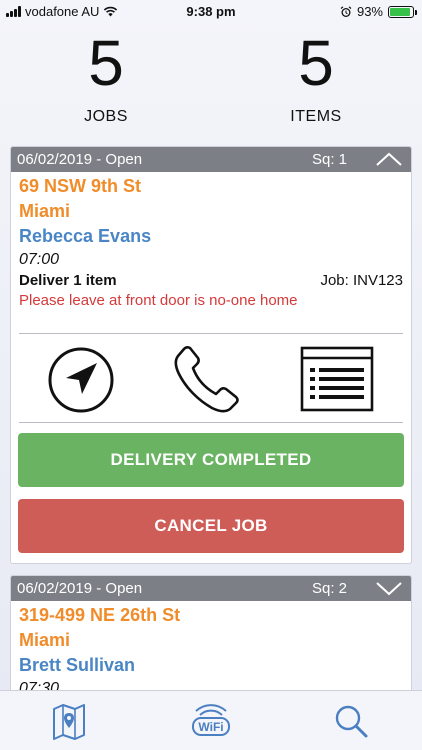 Image resolution: width=422 pixels, height=750 pixels. I want to click on wifi-label: WiFi, so click(210, 727).